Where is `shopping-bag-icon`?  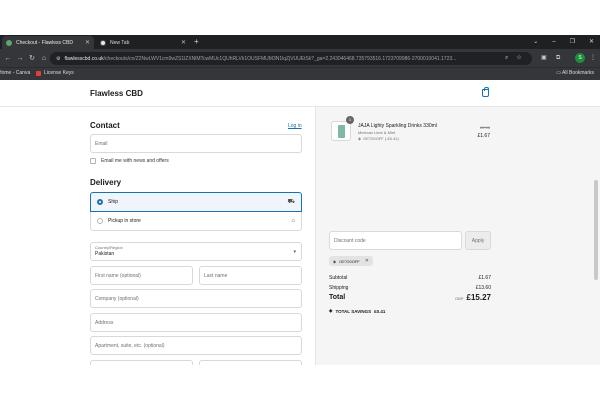 shopping-bag-icon is located at coordinates (485, 92).